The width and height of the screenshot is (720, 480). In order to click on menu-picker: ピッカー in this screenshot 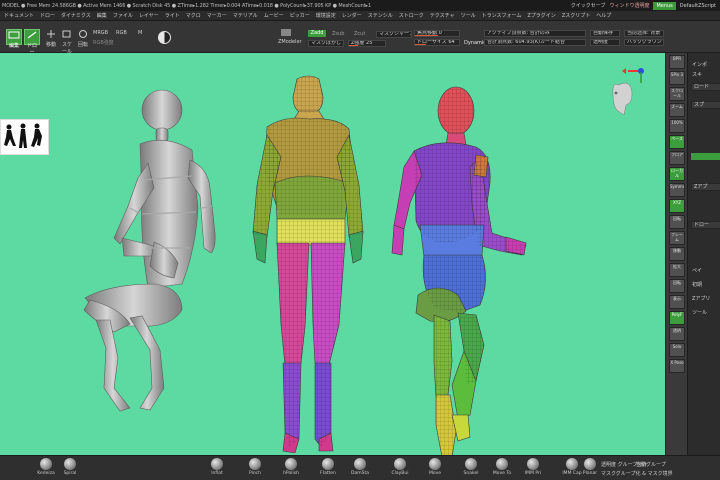, I will do `click(300, 15)`.